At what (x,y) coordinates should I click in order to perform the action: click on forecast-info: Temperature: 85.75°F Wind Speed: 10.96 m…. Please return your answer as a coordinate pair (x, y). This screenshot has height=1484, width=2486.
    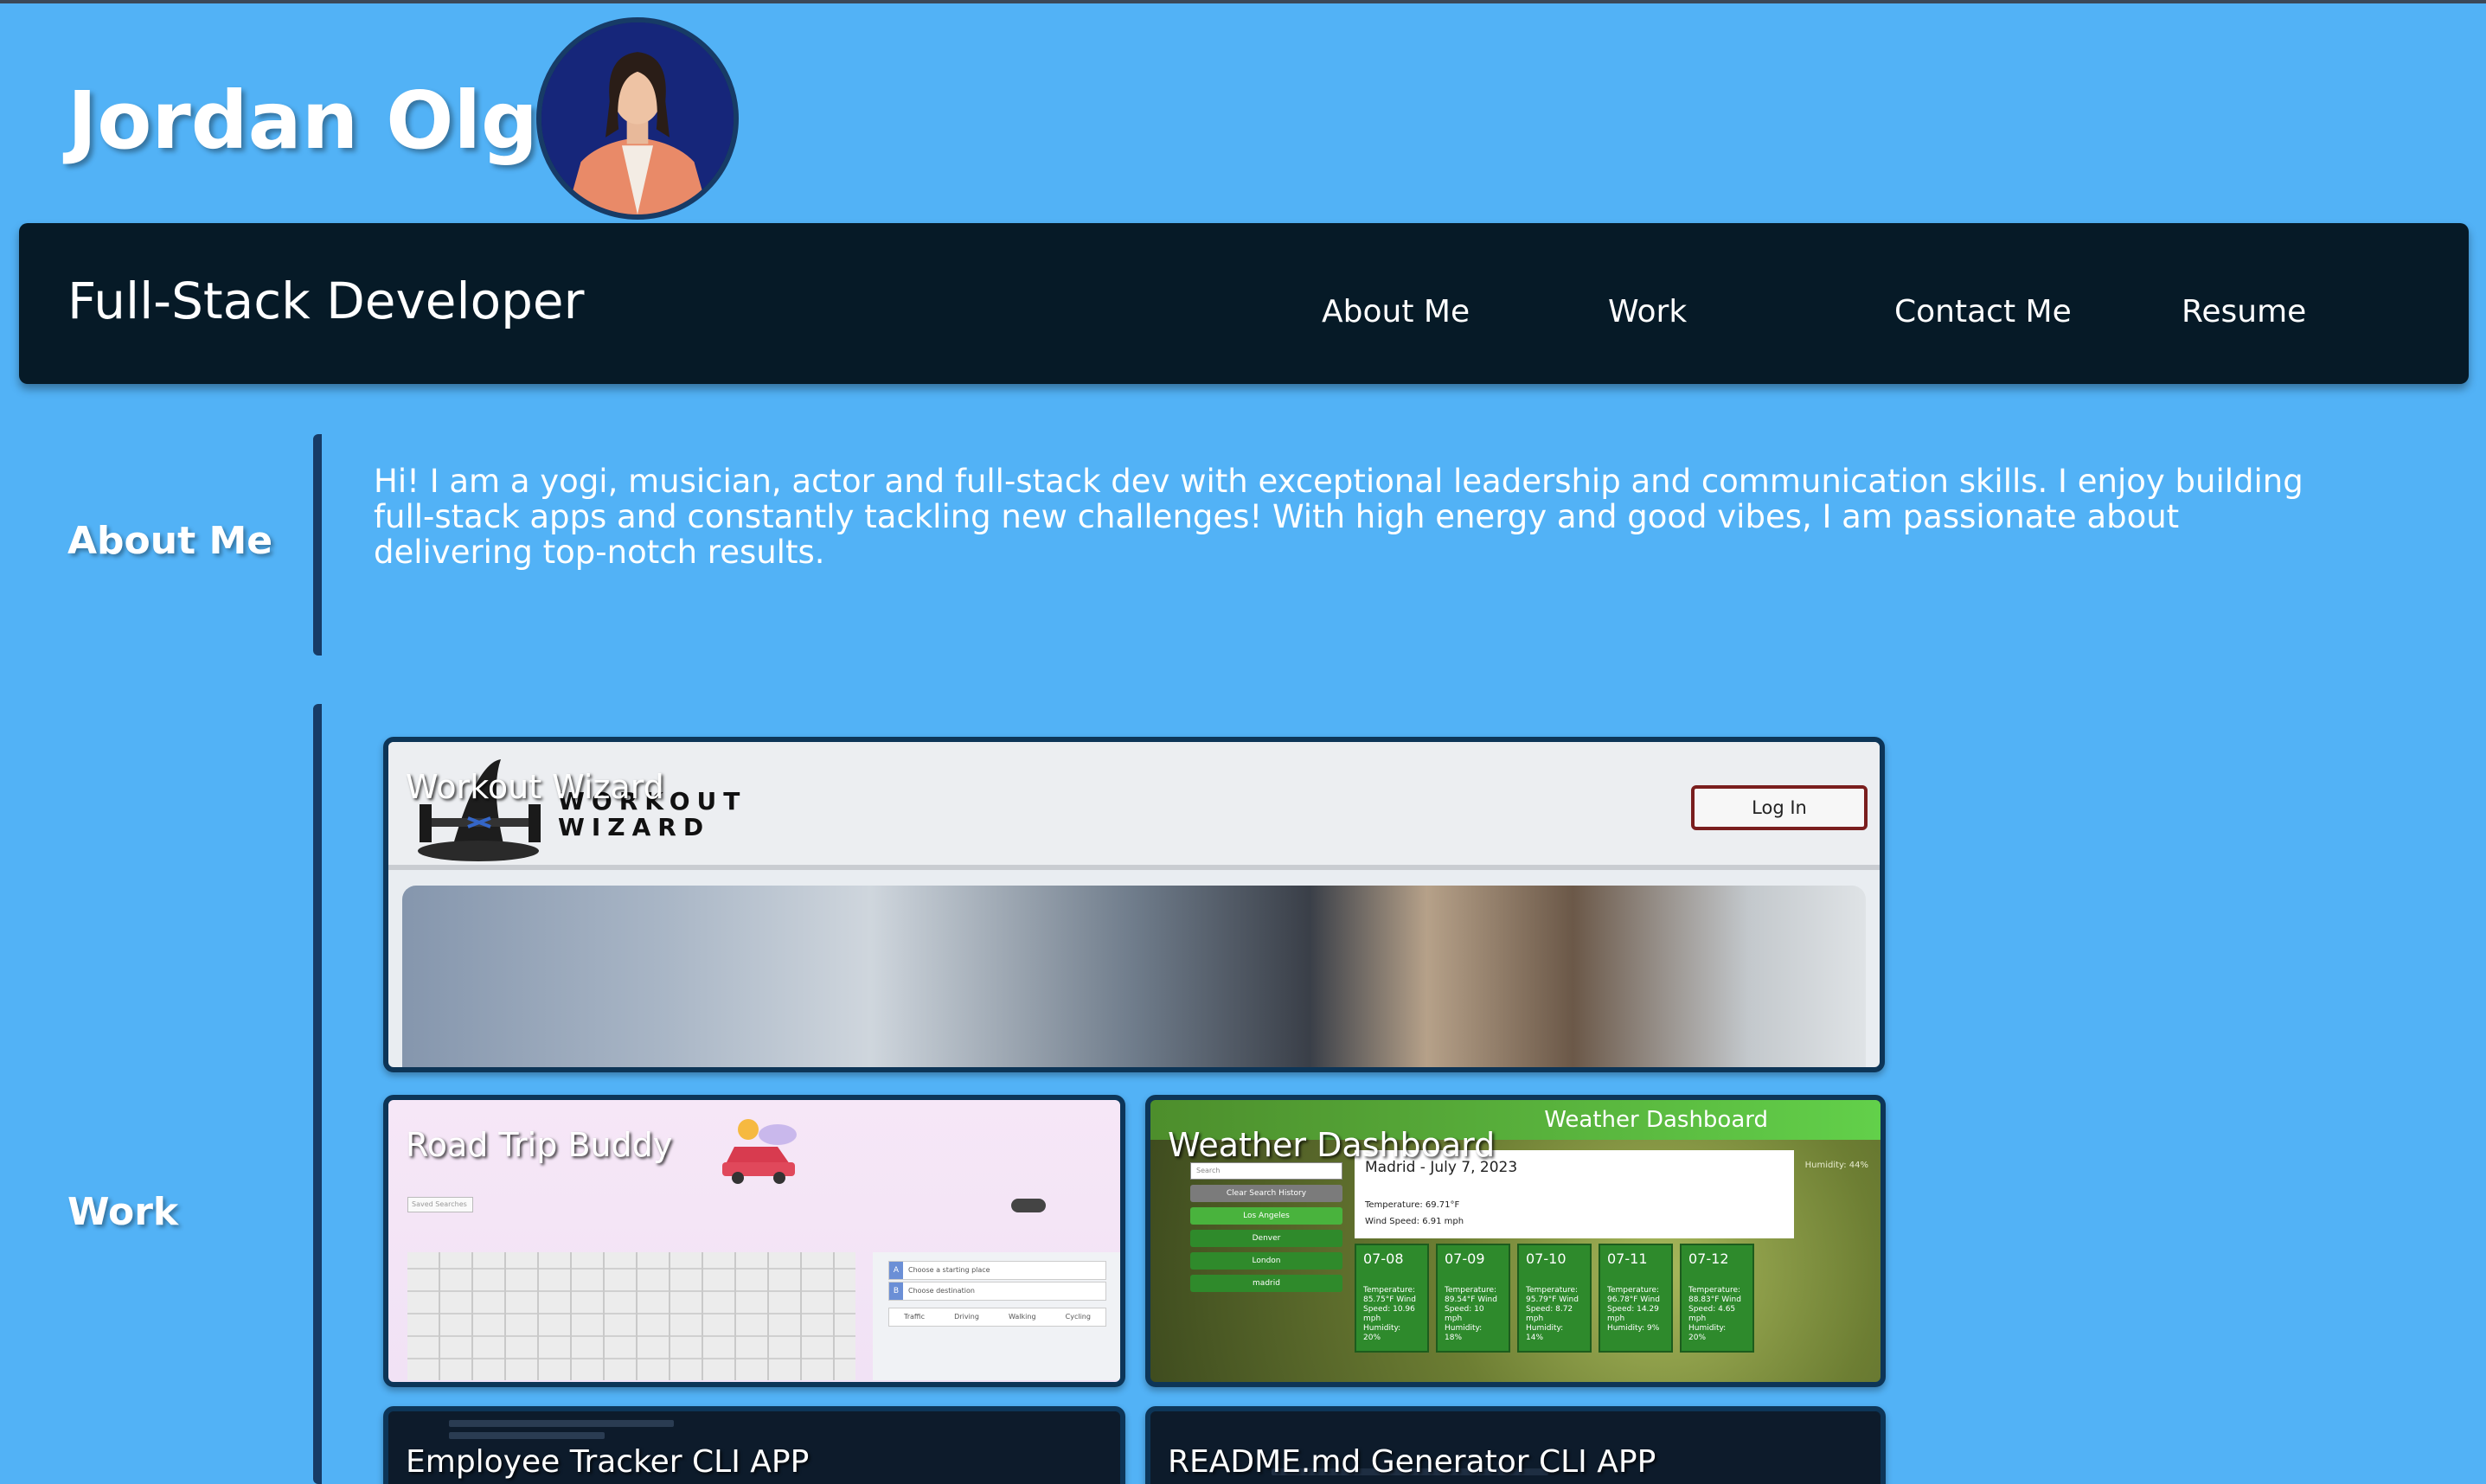
    Looking at the image, I should click on (1390, 1314).